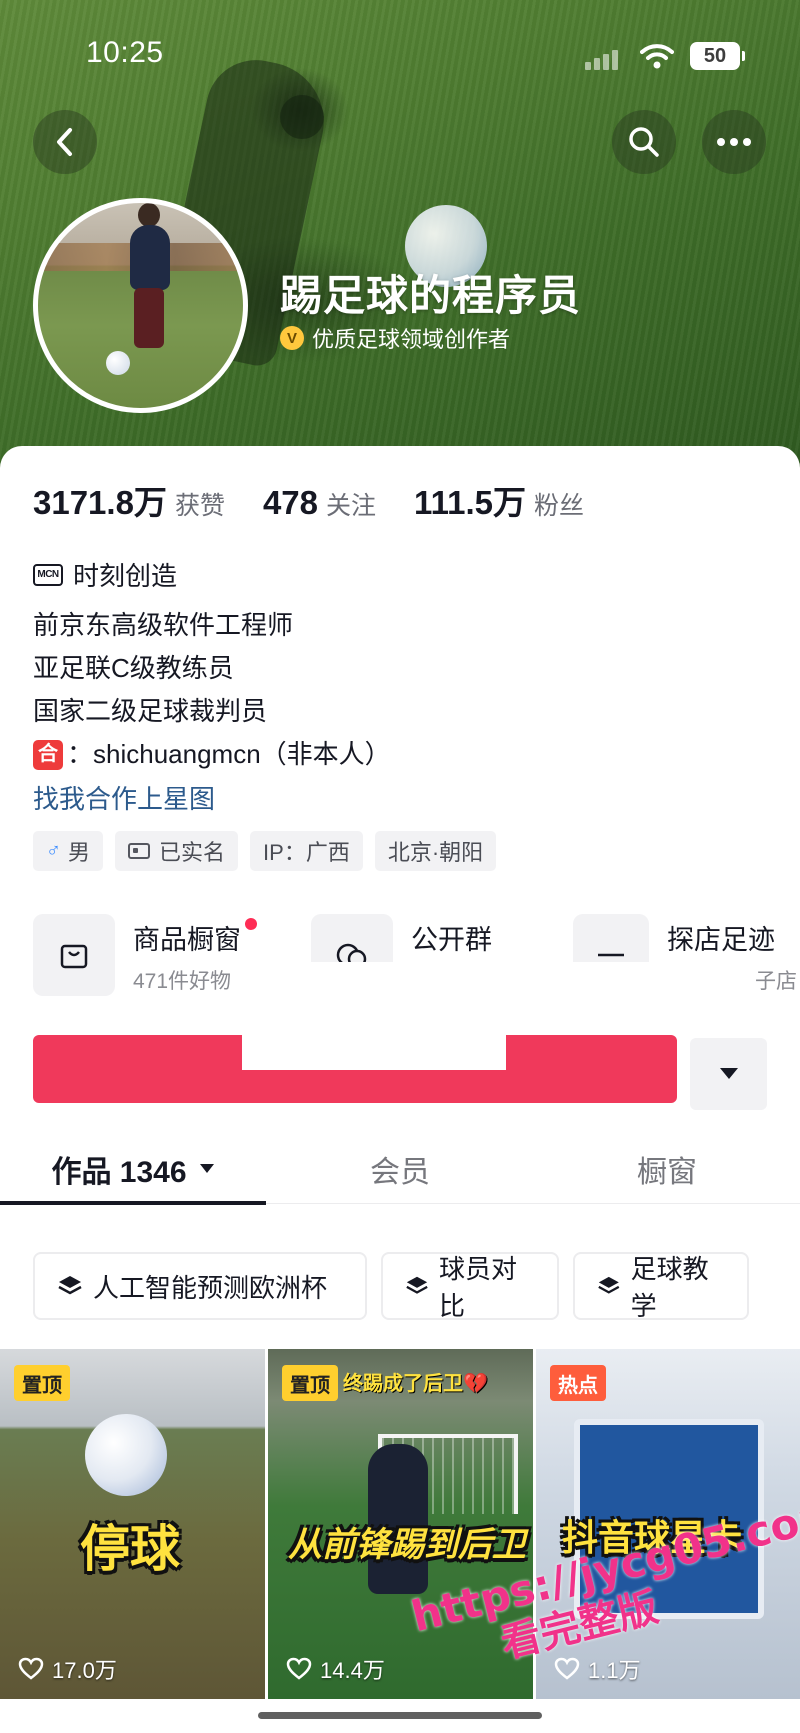 The width and height of the screenshot is (800, 1733). What do you see at coordinates (130, 1549) in the screenshot?
I see `video-cover-title: 停球` at bounding box center [130, 1549].